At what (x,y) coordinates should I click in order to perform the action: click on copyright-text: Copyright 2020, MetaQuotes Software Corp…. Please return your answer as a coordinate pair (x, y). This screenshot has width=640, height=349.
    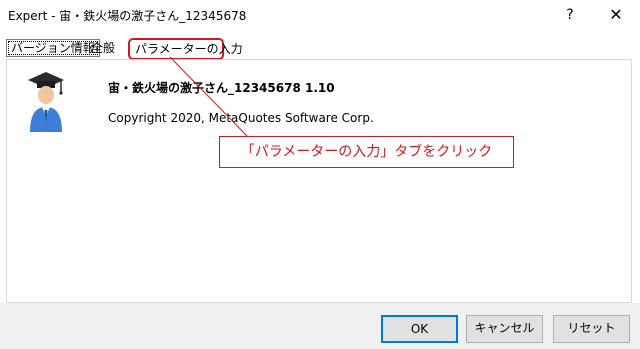
    Looking at the image, I should click on (241, 118).